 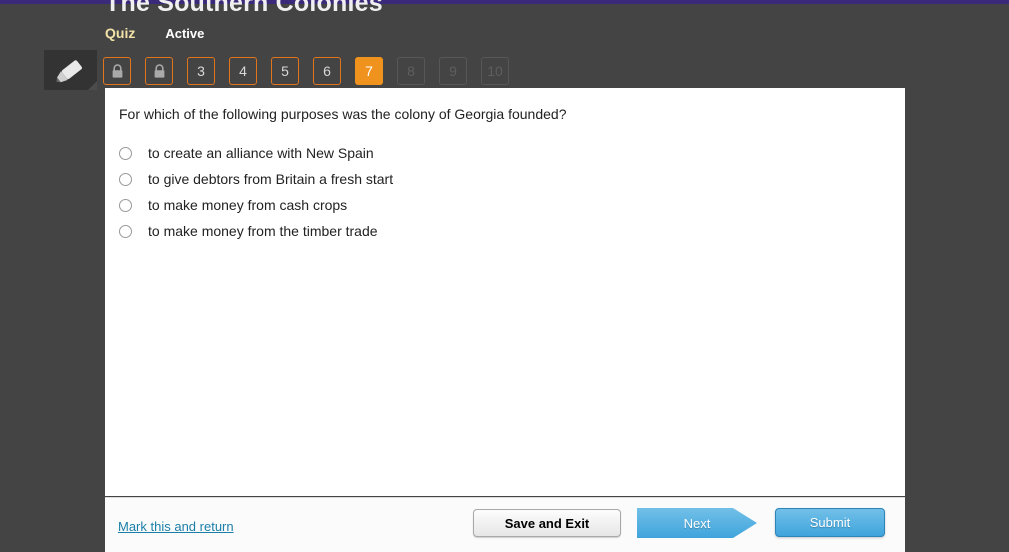 I want to click on marker-tool-tab, so click(x=70, y=70).